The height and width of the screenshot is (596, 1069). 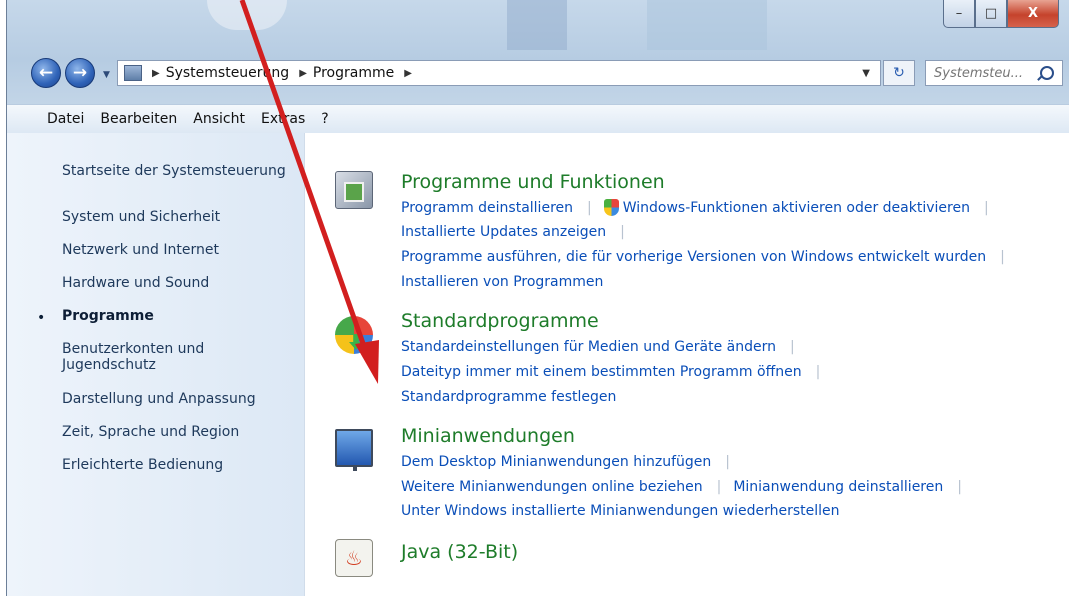 I want to click on address-bar: ▶ Systemsteuerung ▶ Programme ▶ ▼, so click(x=499, y=73).